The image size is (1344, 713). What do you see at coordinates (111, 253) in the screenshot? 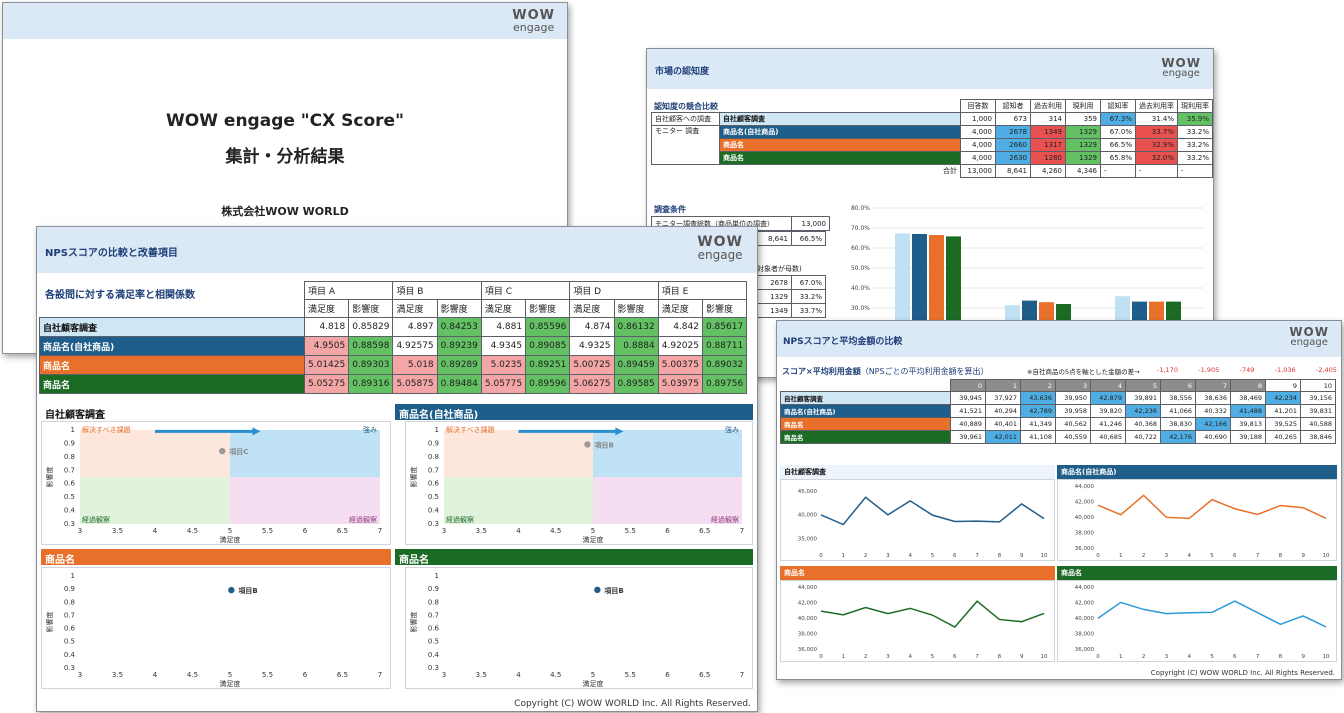
I see `nps-title: NPSスコアの比較と改善項目` at bounding box center [111, 253].